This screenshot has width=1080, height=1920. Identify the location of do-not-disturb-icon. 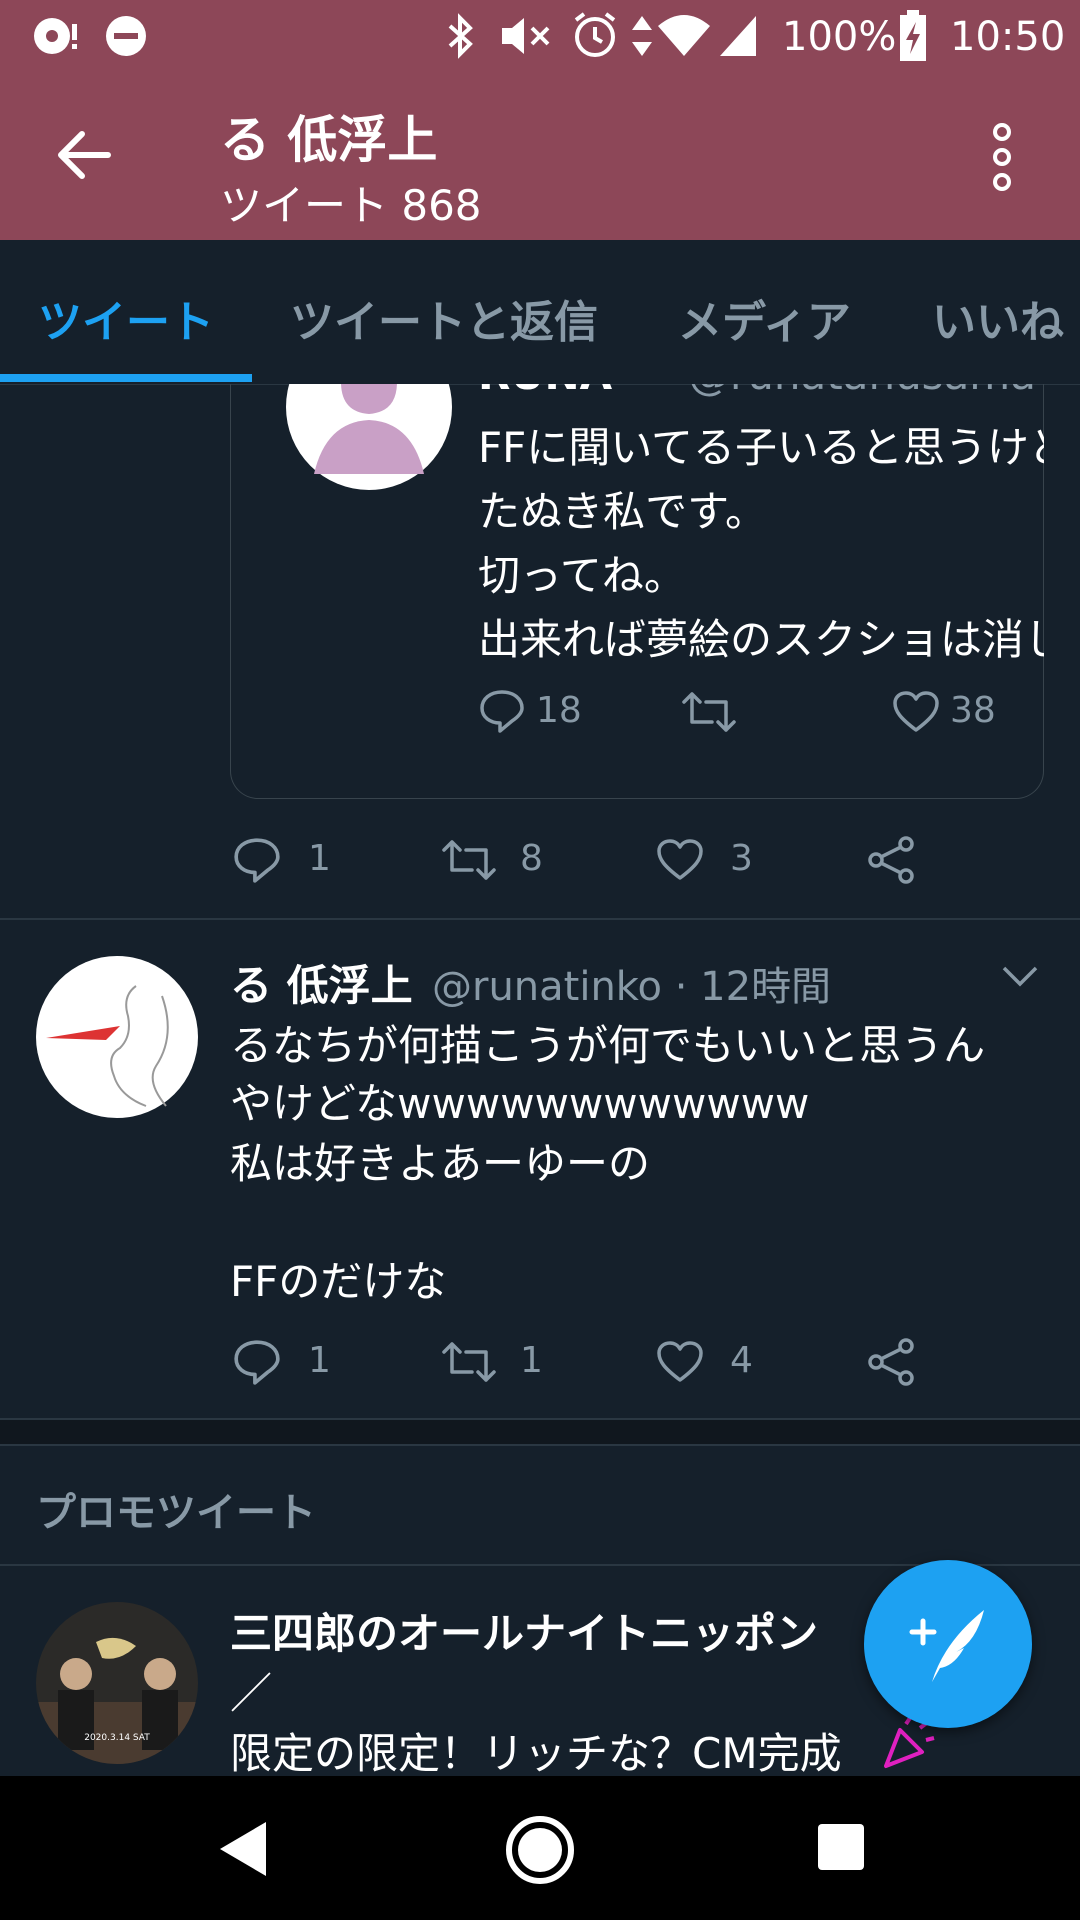
(126, 36).